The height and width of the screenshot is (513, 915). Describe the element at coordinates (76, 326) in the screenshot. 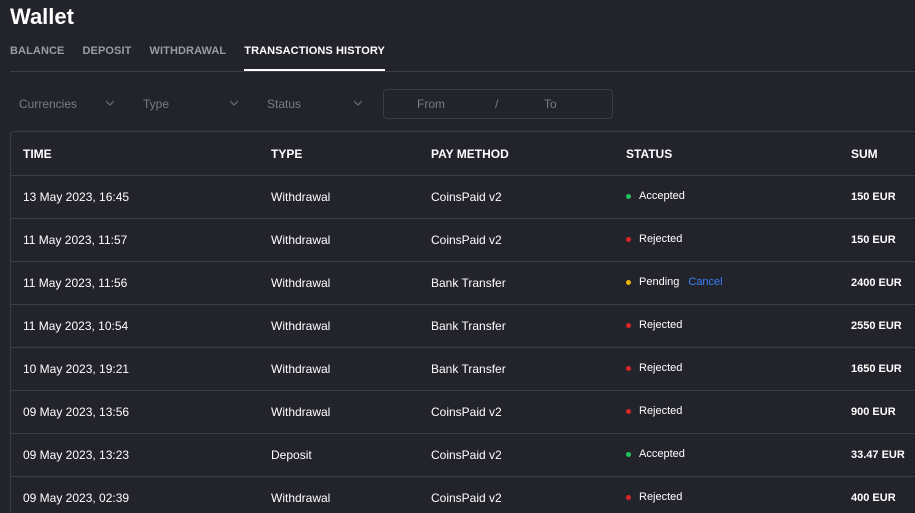

I see `transaction-time: 11 May 2023, 10:54` at that location.